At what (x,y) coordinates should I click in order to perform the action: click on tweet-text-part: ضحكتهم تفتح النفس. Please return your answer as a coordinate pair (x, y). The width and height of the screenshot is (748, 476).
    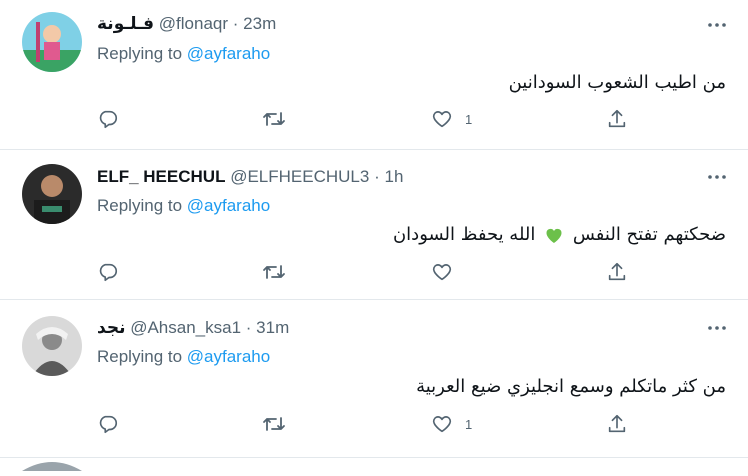
    Looking at the image, I should click on (649, 234).